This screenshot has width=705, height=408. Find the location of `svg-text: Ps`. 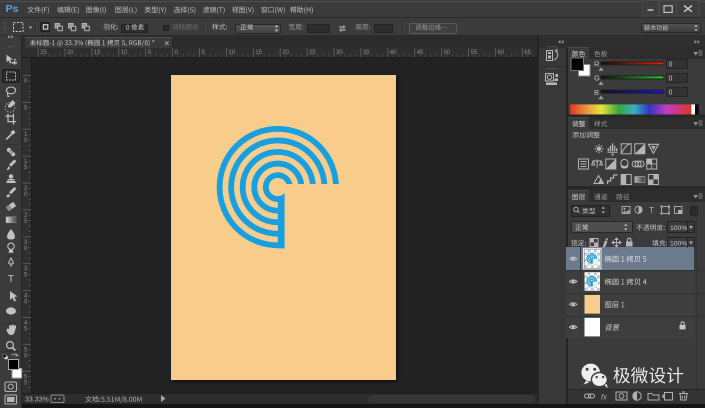

svg-text: Ps is located at coordinates (12, 9).